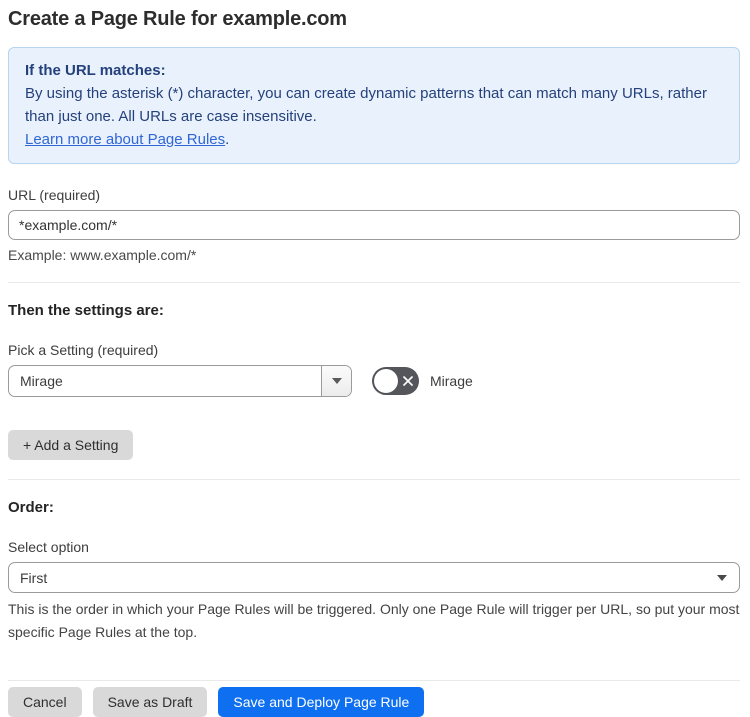 The height and width of the screenshot is (717, 750). I want to click on setting-dropdown-arrow-button, so click(336, 381).